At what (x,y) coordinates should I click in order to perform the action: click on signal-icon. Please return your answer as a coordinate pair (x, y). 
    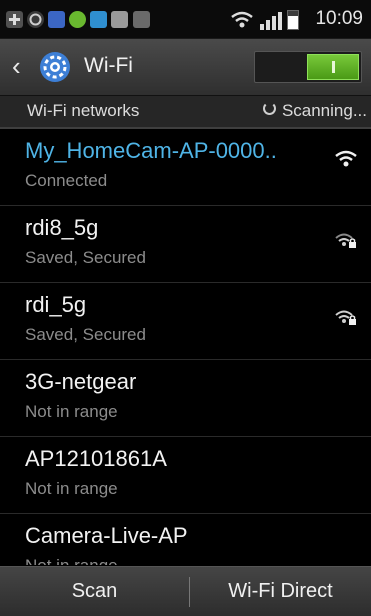
    Looking at the image, I should click on (271, 21).